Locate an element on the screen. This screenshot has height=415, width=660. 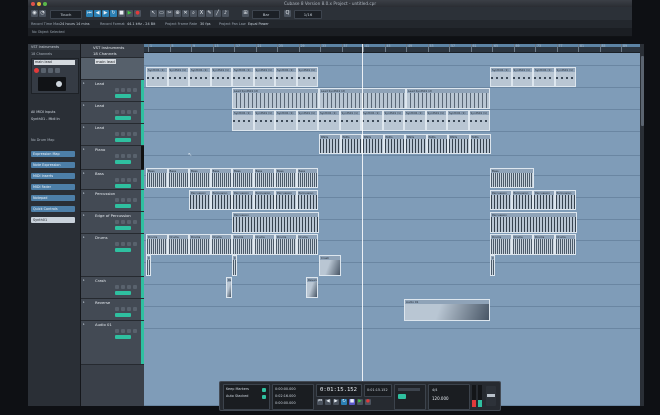
mute-tool-icon: Ⅹ is located at coordinates (201, 13).